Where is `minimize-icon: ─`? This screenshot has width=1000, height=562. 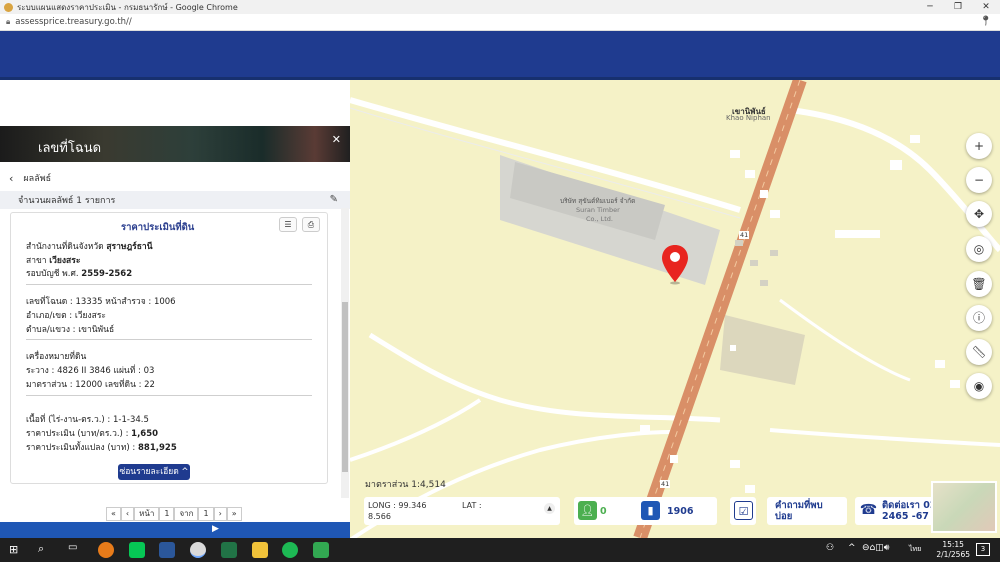 minimize-icon: ─ is located at coordinates (930, 7).